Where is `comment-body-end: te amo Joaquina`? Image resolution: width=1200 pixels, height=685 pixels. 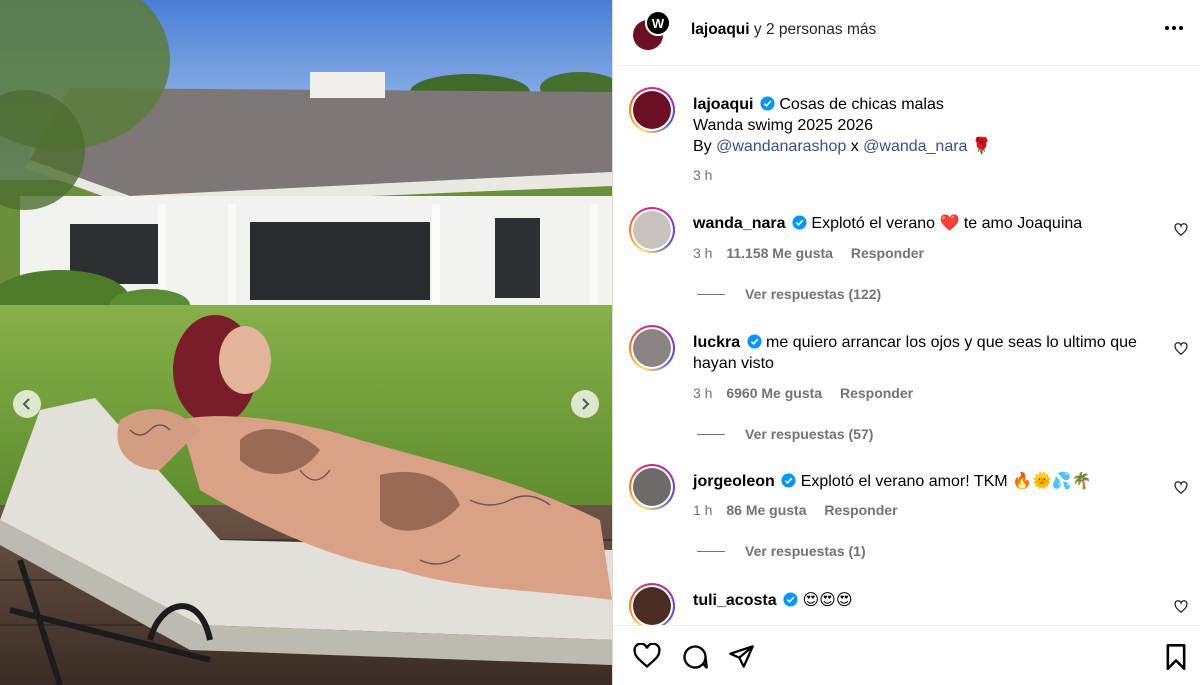 comment-body-end: te amo Joaquina is located at coordinates (1023, 223).